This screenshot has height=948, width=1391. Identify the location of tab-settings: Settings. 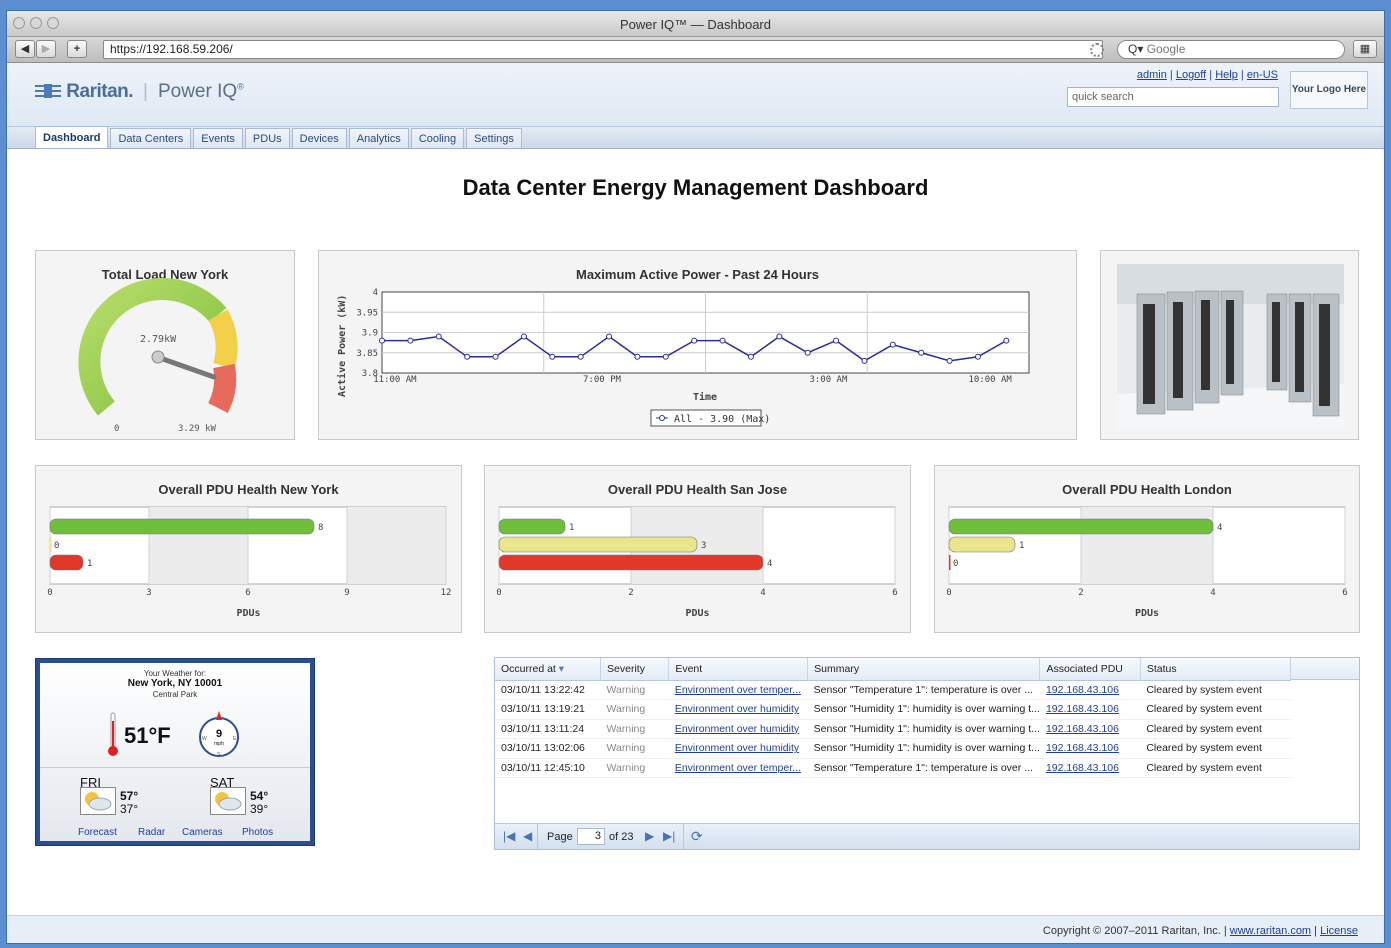
(494, 138).